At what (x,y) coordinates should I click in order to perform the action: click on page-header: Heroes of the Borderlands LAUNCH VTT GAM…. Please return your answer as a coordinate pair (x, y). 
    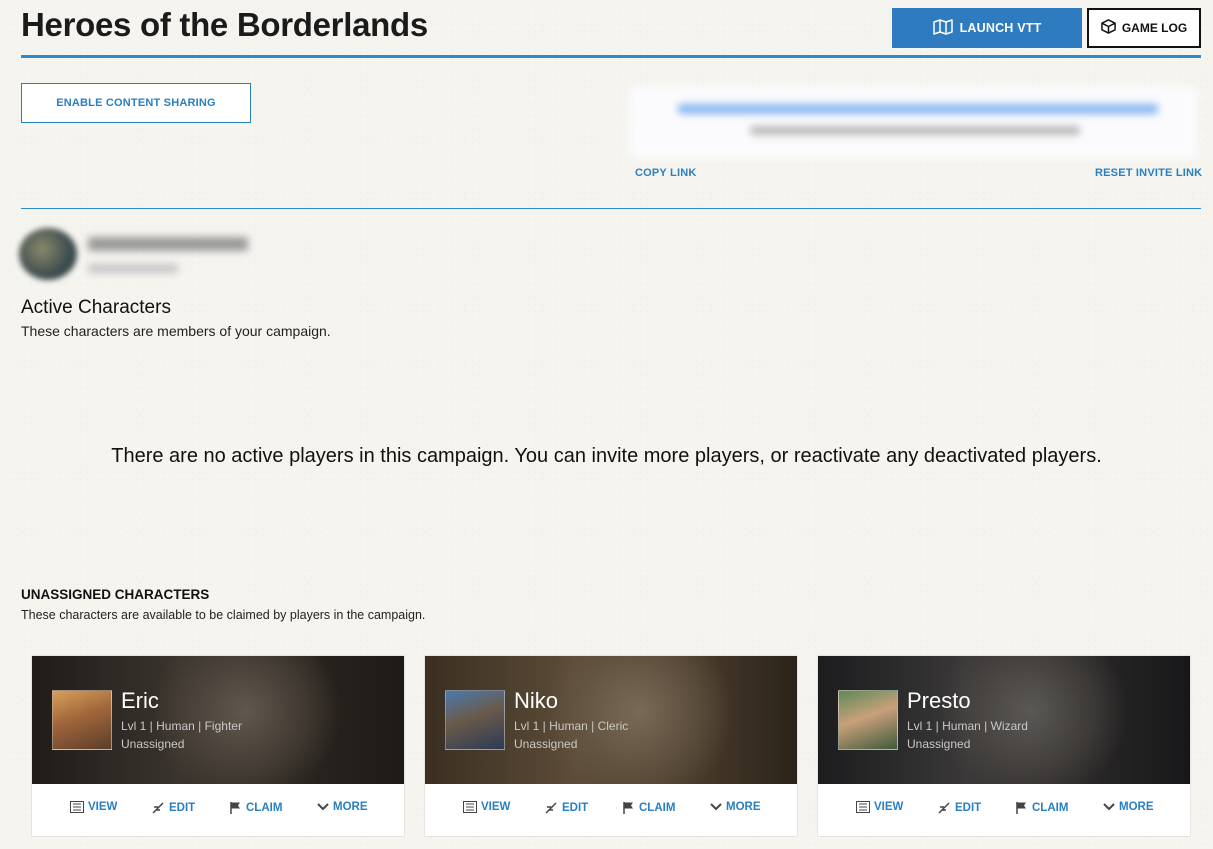
    Looking at the image, I should click on (611, 29).